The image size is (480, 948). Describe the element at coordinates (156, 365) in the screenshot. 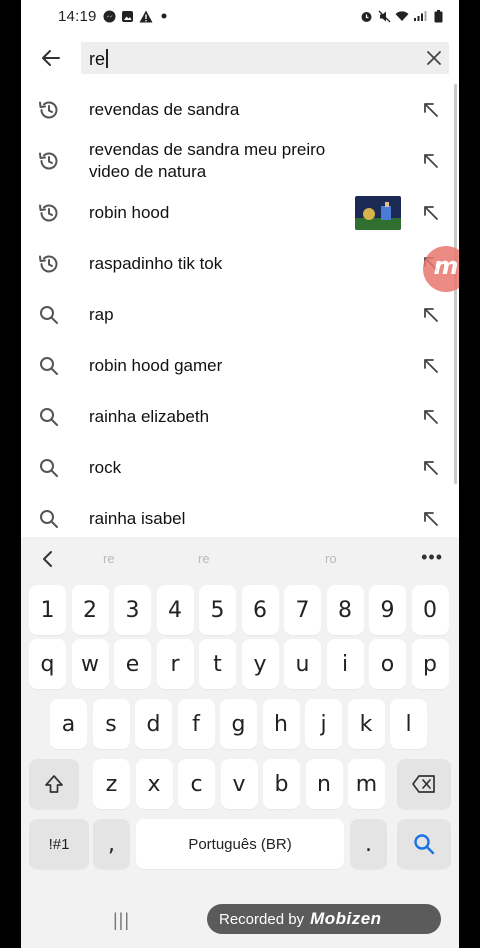

I see `suggestion-text: robin hood gamer` at that location.